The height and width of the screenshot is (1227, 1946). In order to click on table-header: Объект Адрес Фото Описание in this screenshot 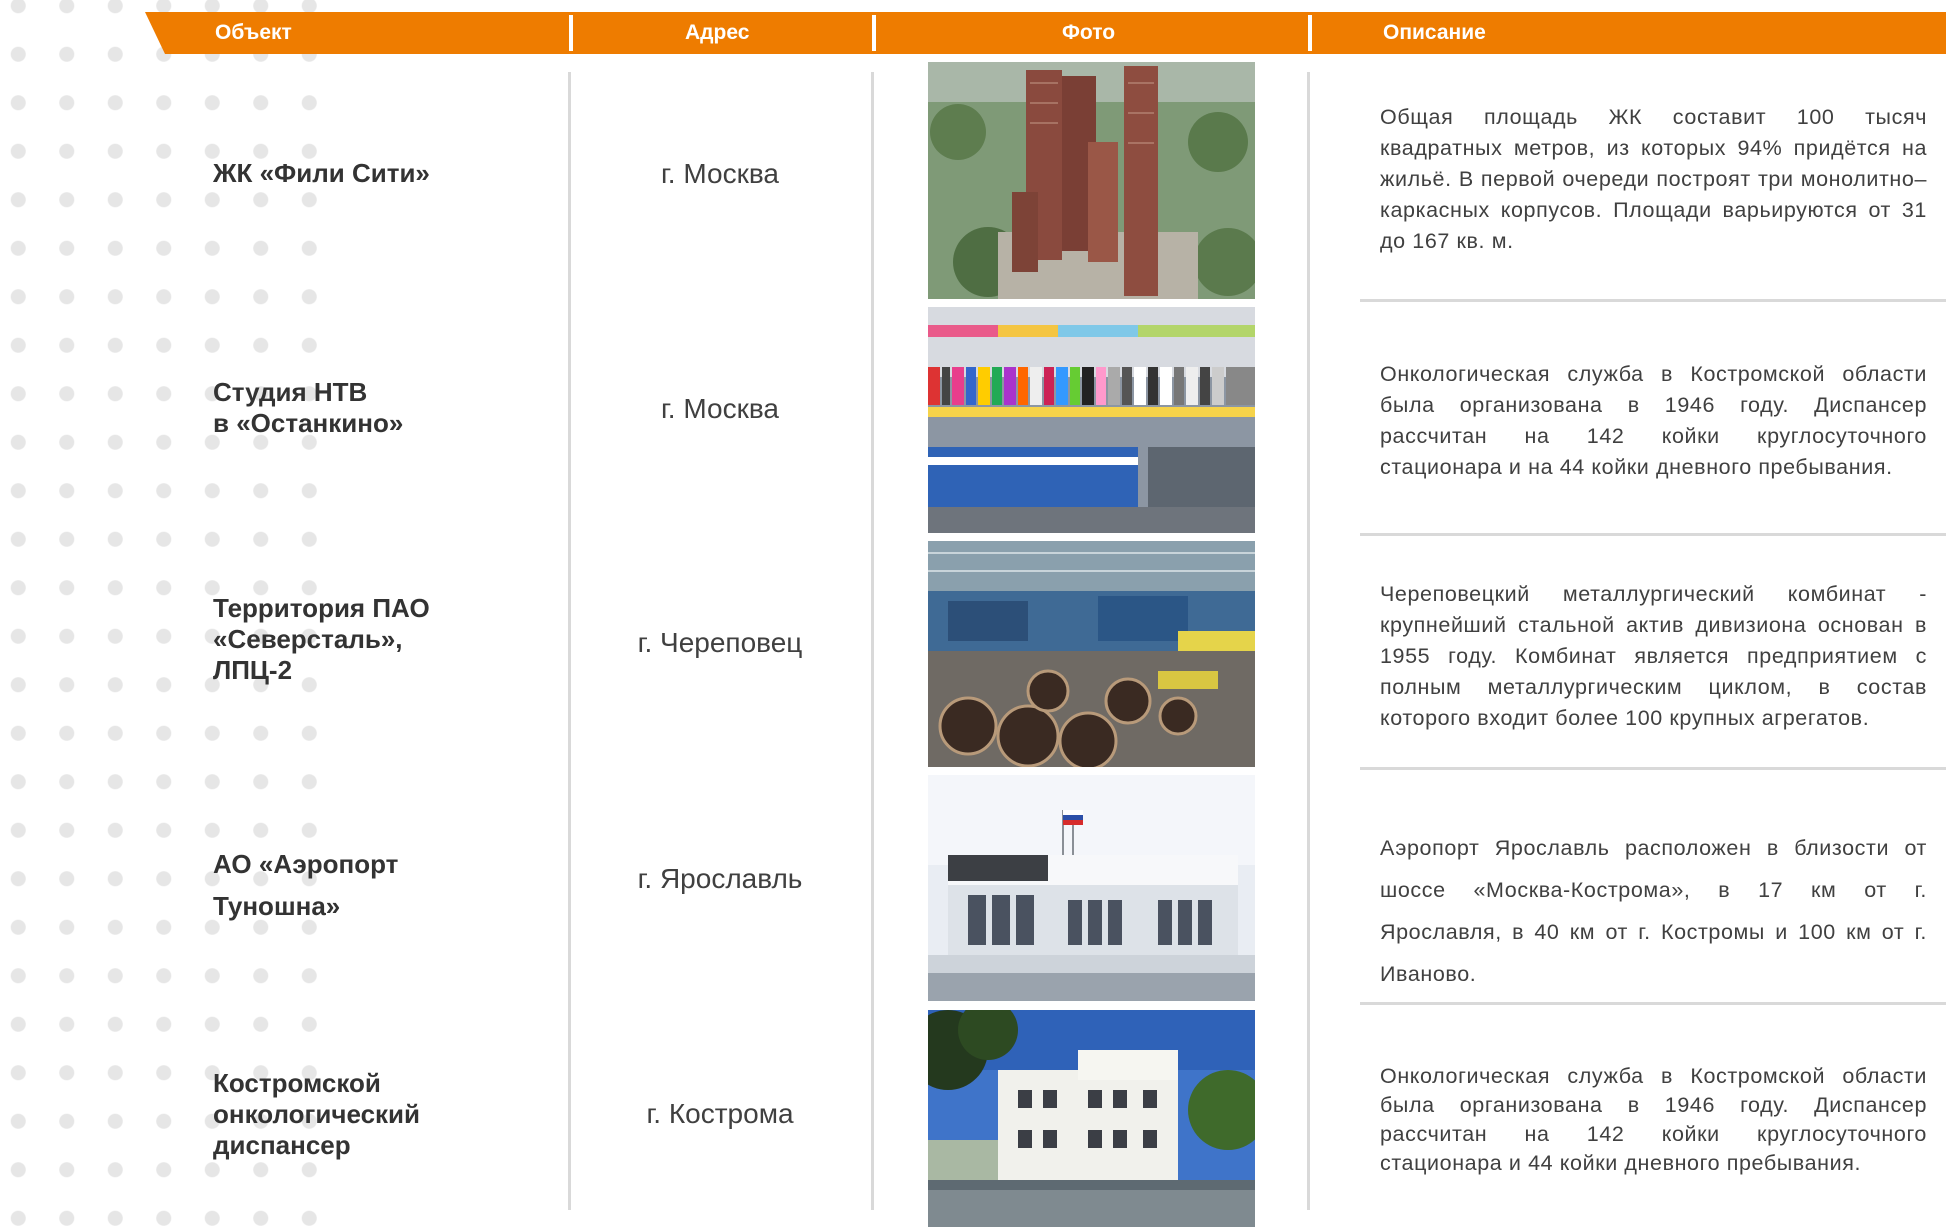, I will do `click(1045, 33)`.